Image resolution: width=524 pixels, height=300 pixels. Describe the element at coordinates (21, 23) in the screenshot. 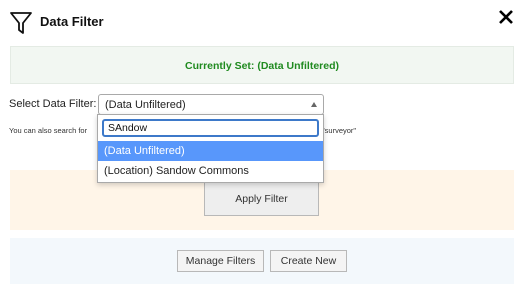

I see `filter-icon` at that location.